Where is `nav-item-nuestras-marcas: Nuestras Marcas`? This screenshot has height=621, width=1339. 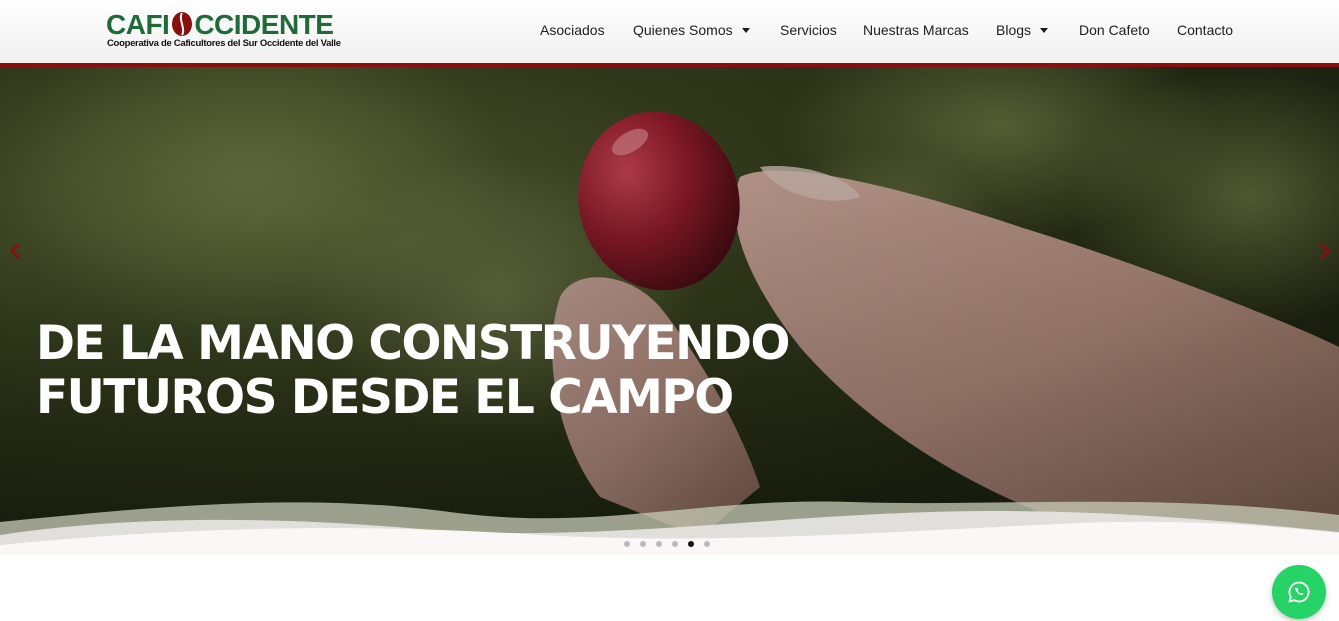 nav-item-nuestras-marcas: Nuestras Marcas is located at coordinates (916, 30).